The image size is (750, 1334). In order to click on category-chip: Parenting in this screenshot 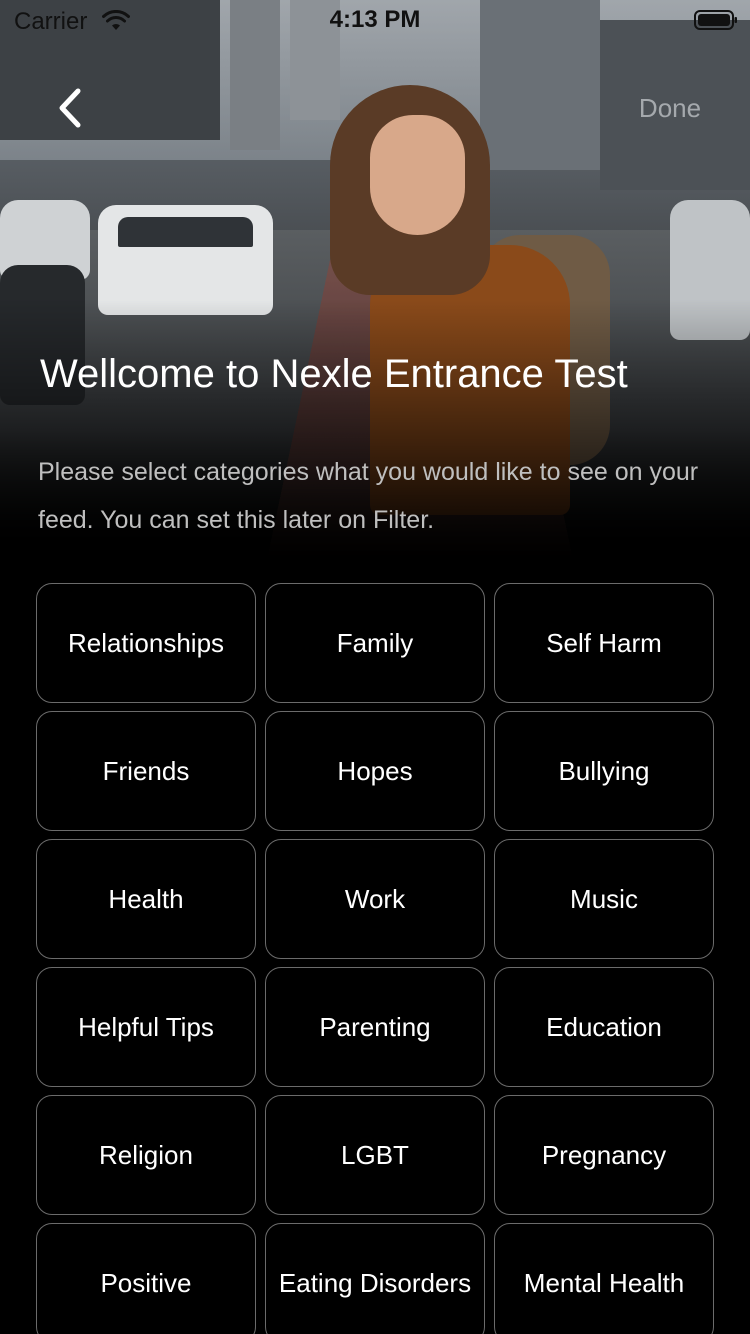, I will do `click(375, 1027)`.